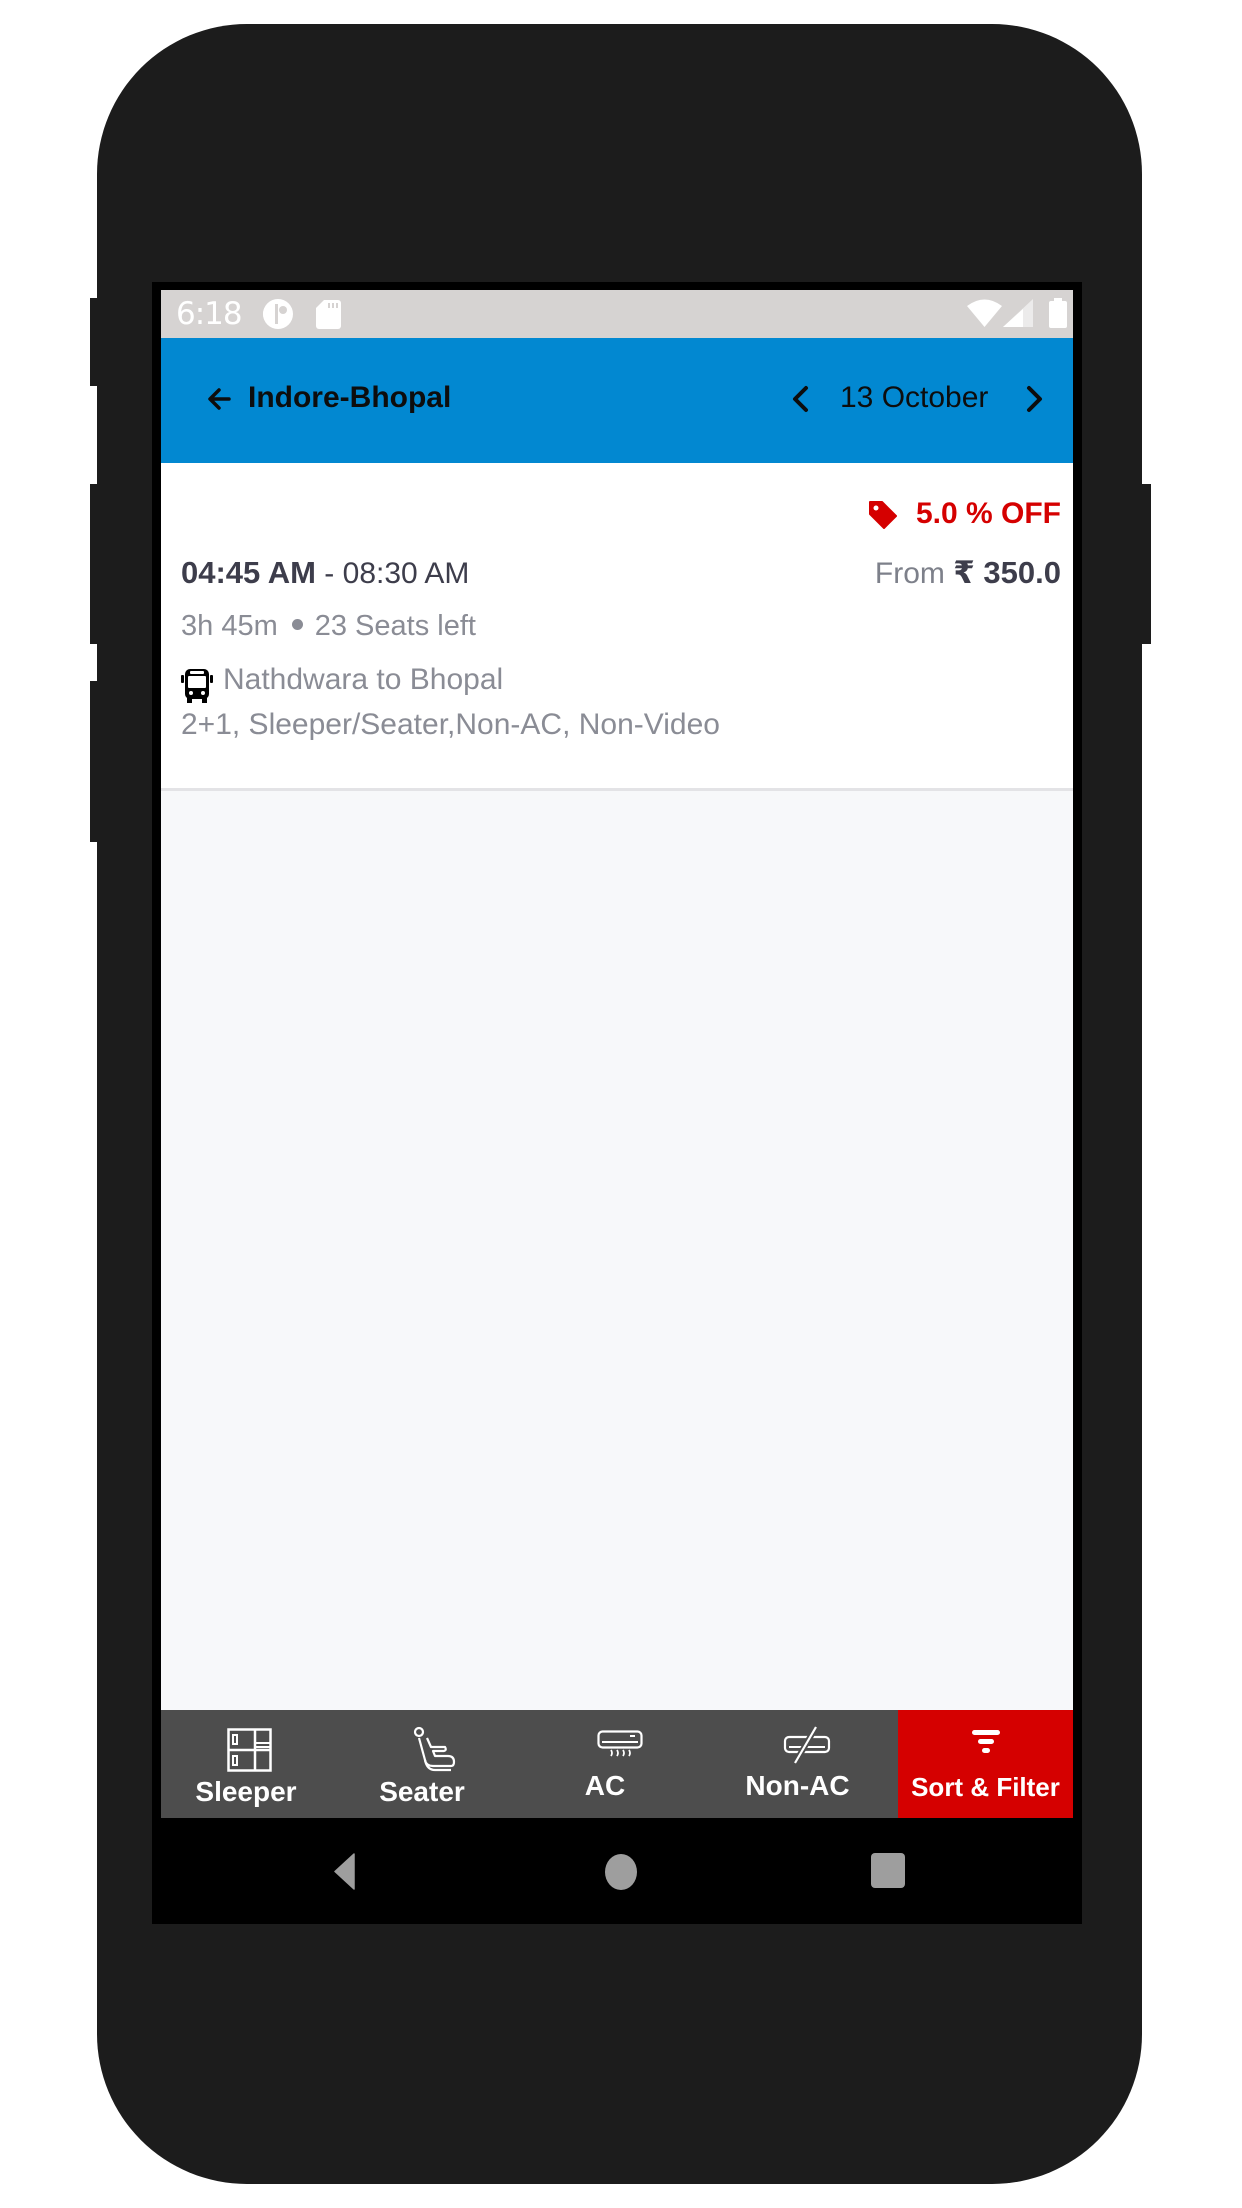 This screenshot has height=2208, width=1242. What do you see at coordinates (229, 626) in the screenshot?
I see `duration: 3h 45m` at bounding box center [229, 626].